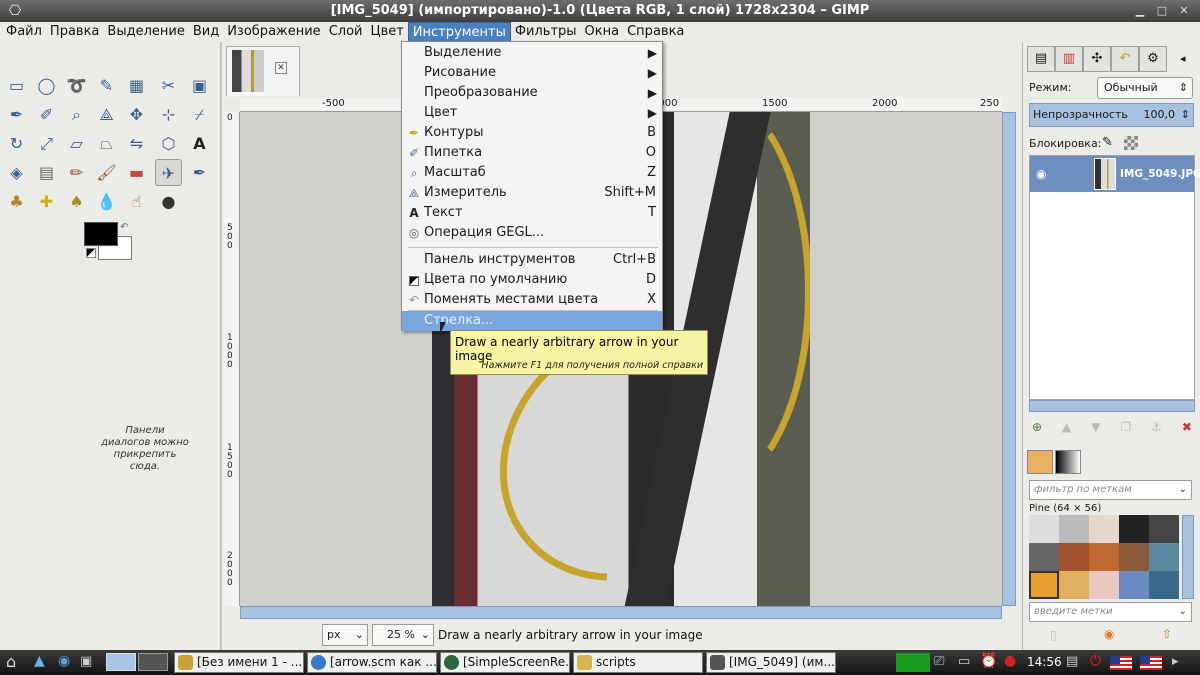 Image resolution: width=1200 pixels, height=675 pixels. I want to click on taskbar-item: scripts, so click(638, 662).